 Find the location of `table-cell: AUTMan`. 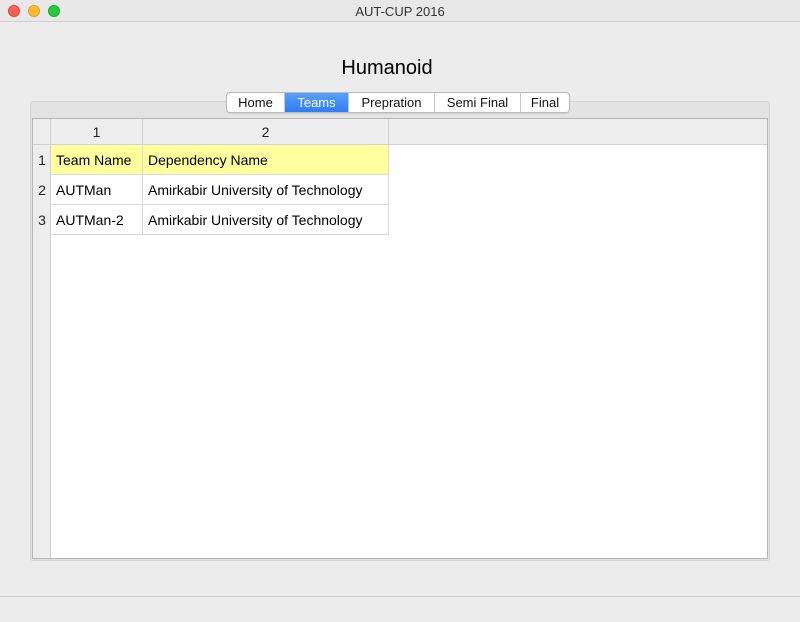

table-cell: AUTMan is located at coordinates (97, 190).